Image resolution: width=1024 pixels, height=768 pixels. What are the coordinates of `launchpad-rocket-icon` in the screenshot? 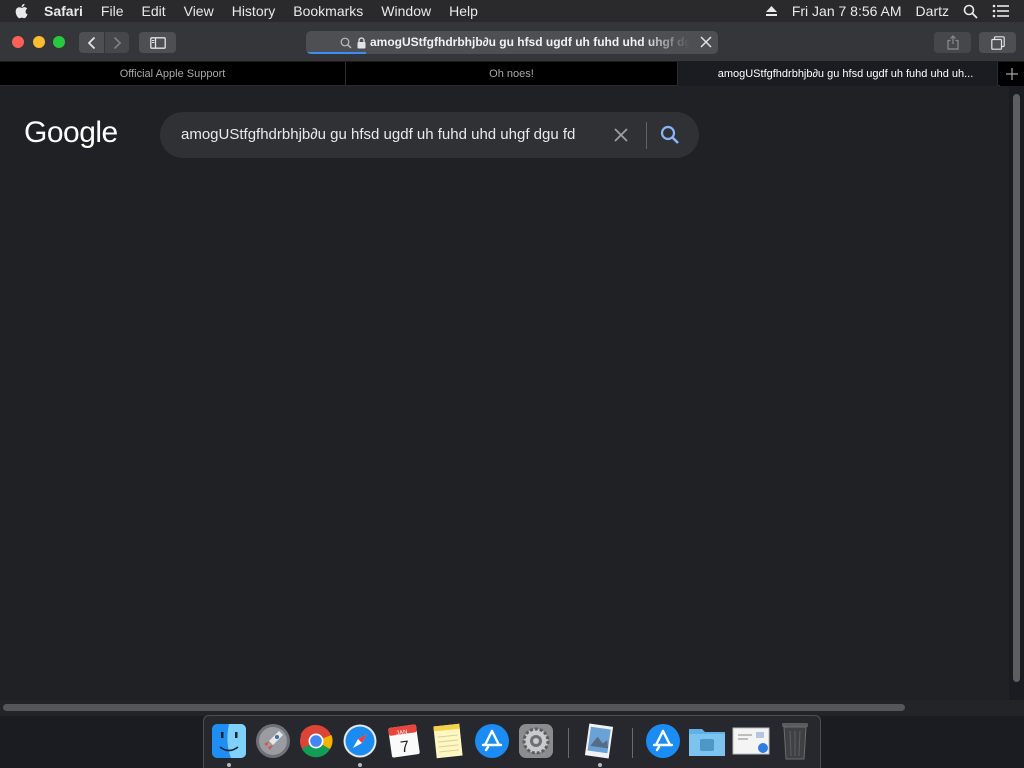 It's located at (273, 741).